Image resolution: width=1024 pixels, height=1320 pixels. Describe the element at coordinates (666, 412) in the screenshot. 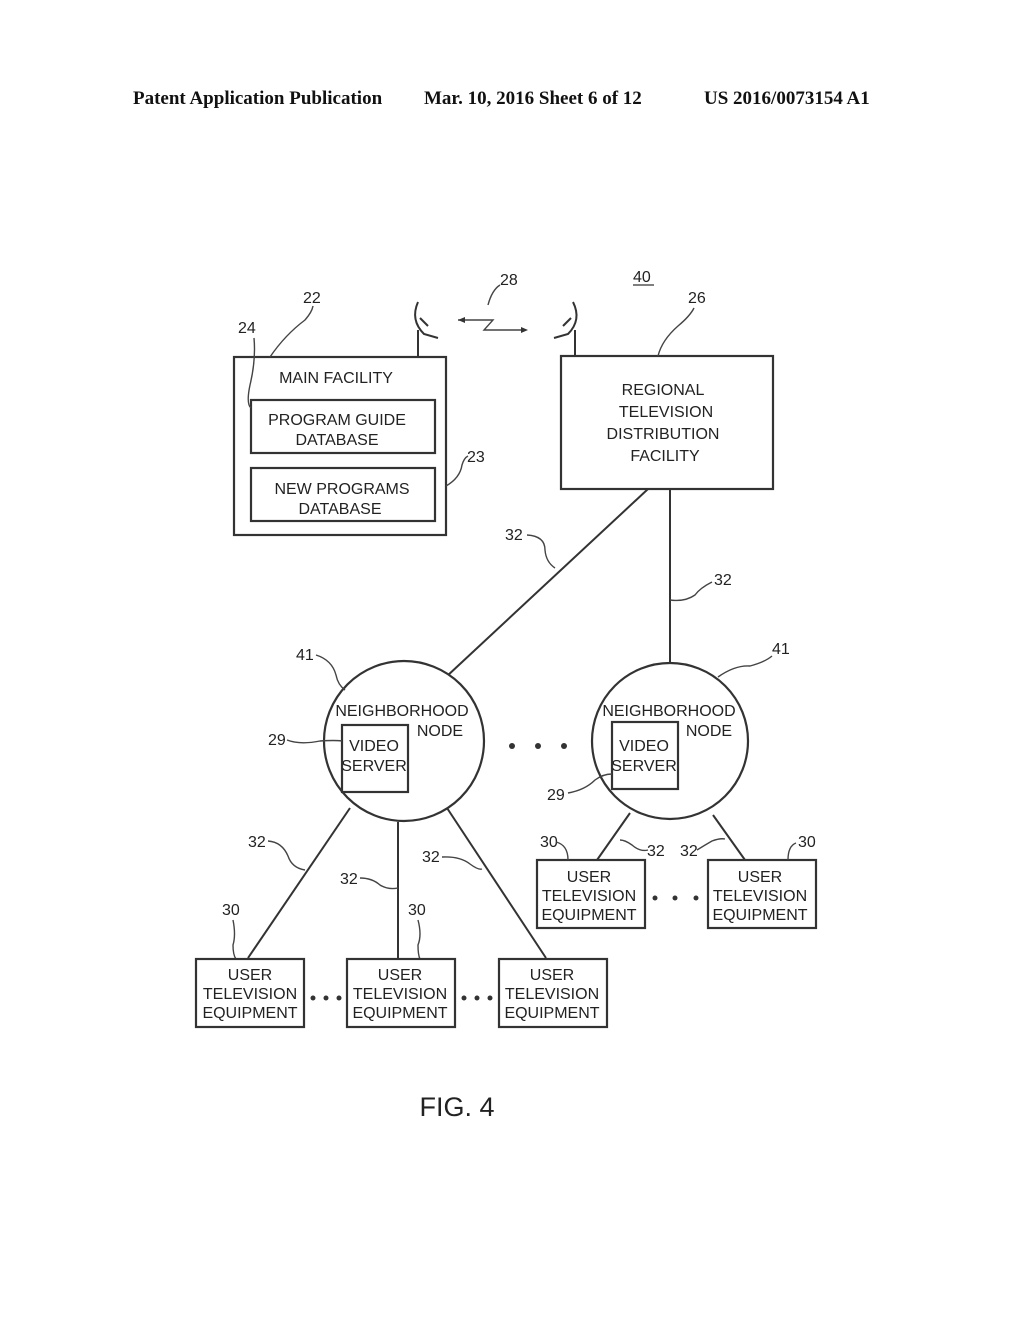

I see `regional-facility-label-2: TELEVISION` at that location.